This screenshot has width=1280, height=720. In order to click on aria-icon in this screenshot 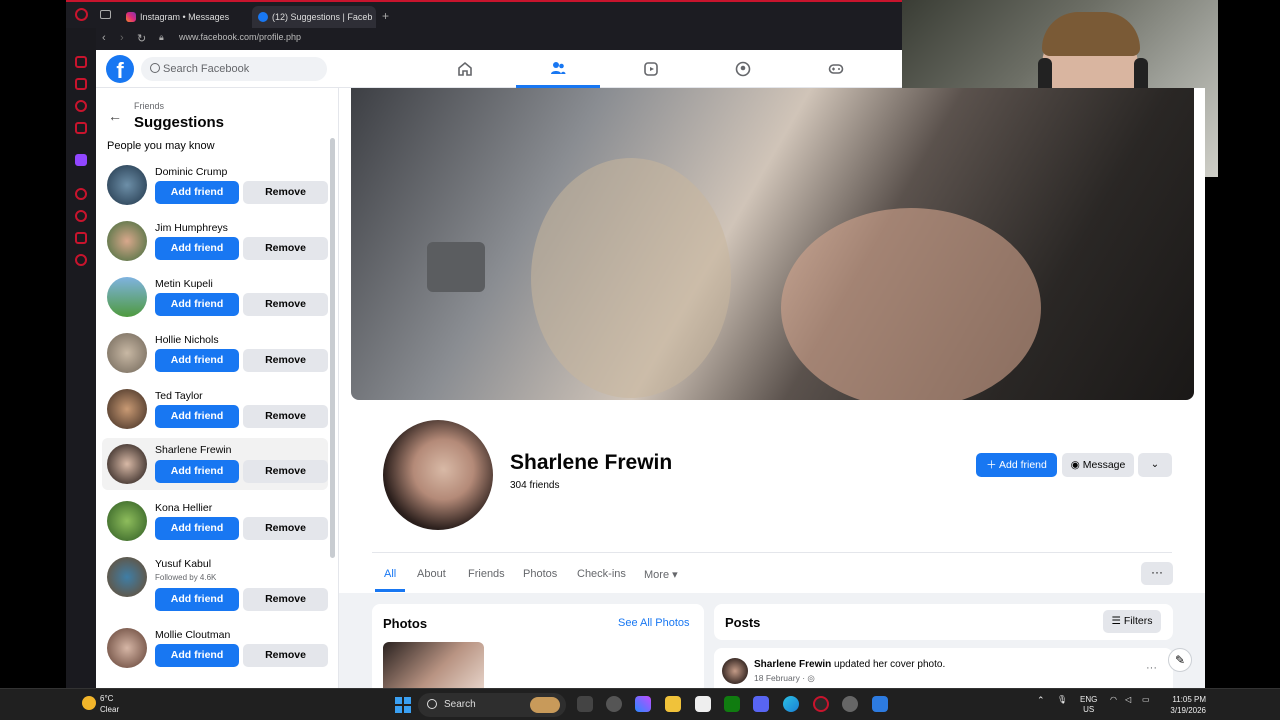, I will do `click(81, 62)`.